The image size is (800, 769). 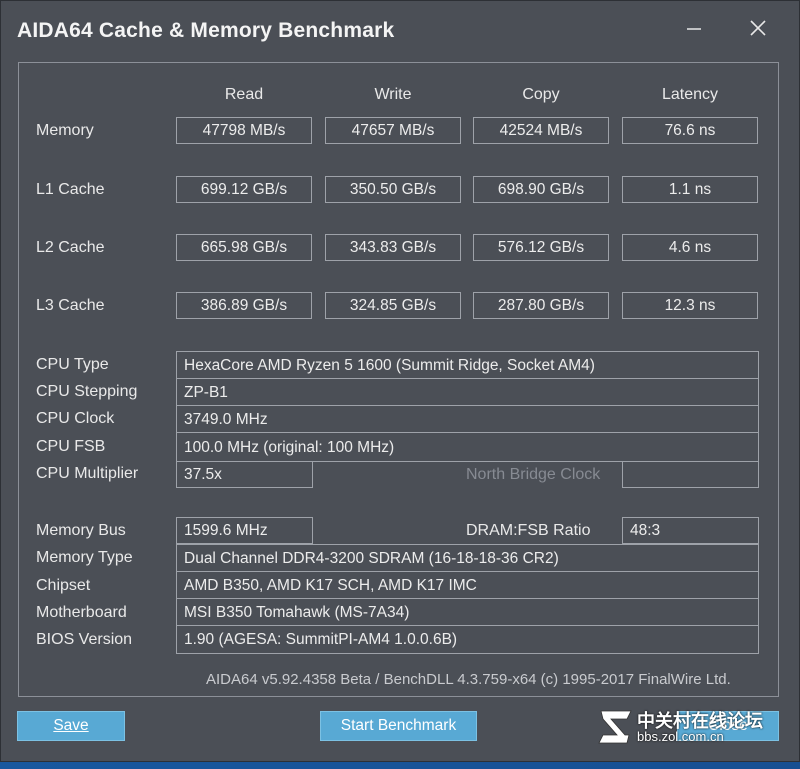 I want to click on l1-read-value: 699.12 GB/s, so click(x=244, y=189).